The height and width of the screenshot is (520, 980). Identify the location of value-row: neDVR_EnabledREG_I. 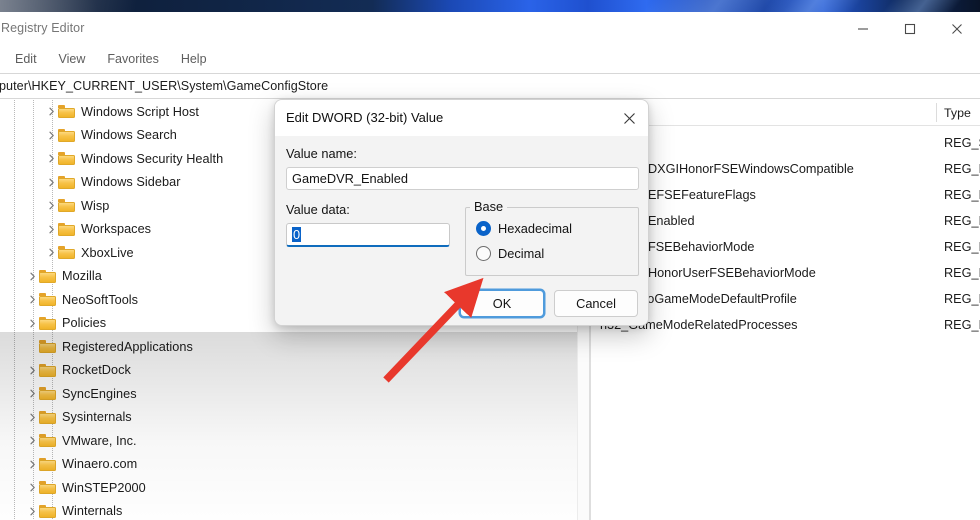
(786, 221).